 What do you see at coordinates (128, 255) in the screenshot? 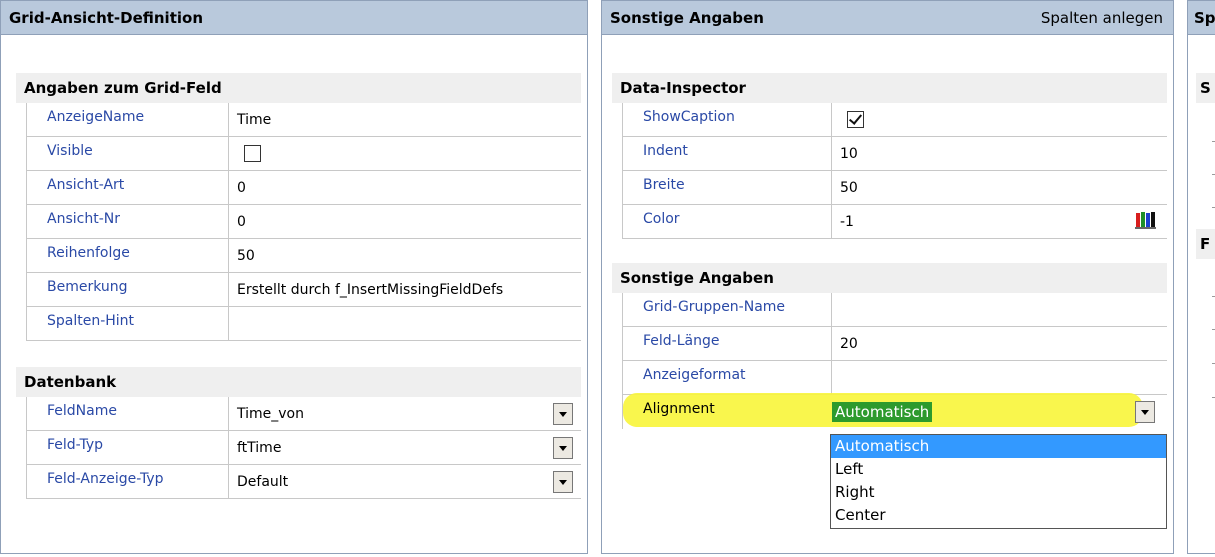
I see `row-label: Reihenfolge` at bounding box center [128, 255].